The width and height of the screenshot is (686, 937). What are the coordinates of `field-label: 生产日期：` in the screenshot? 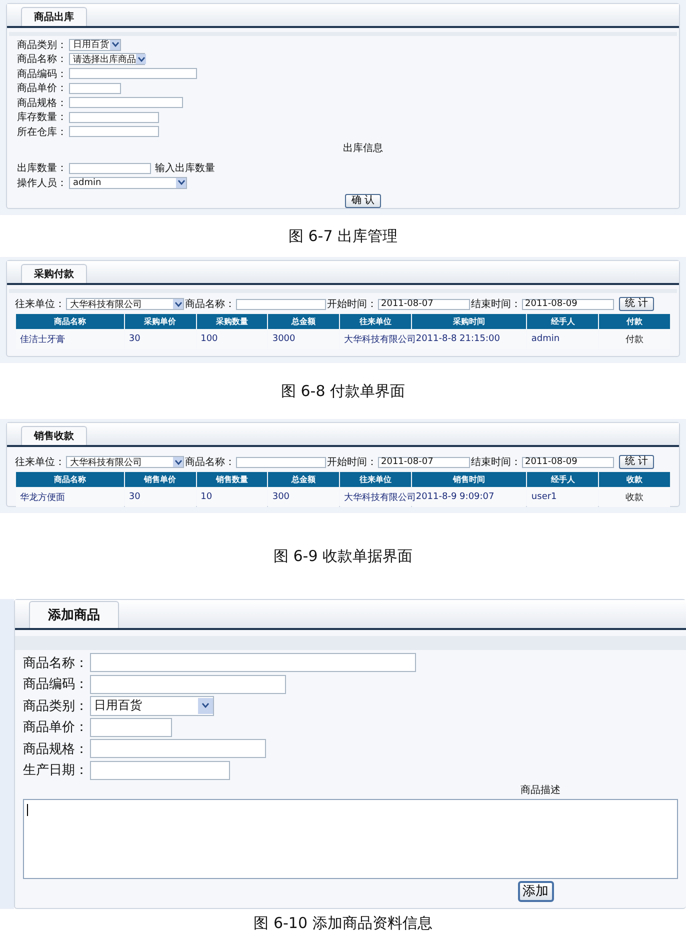 It's located at (55, 771).